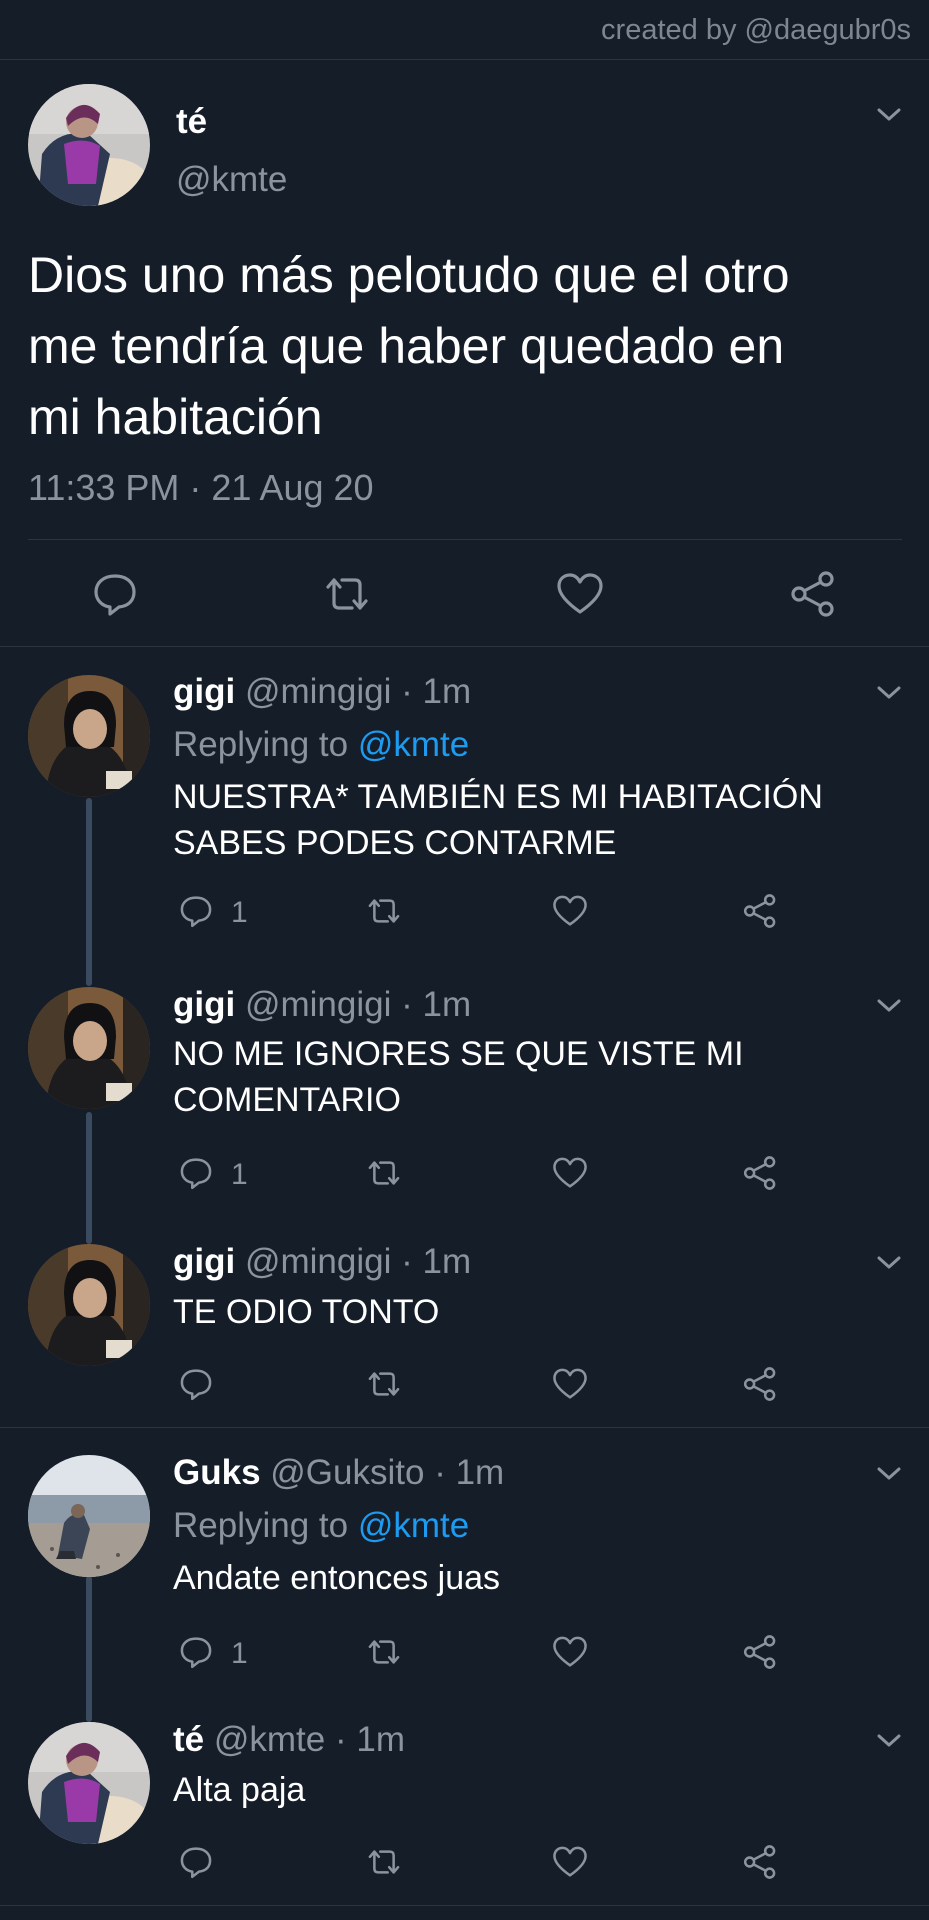  I want to click on reply-text-line: Alta paja, so click(239, 1790).